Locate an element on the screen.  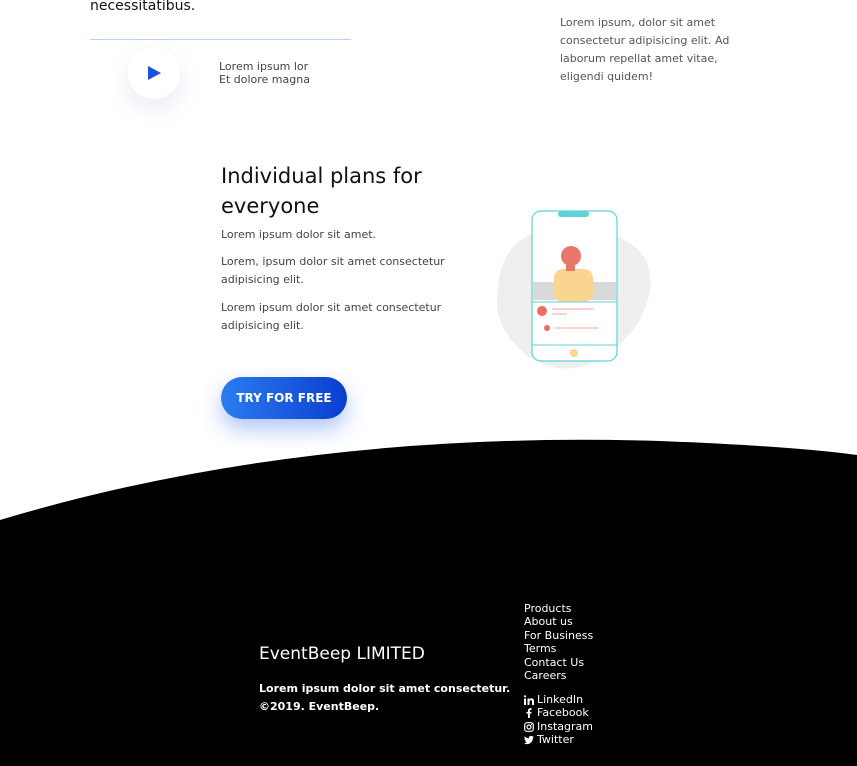
twitter-icon is located at coordinates (529, 740).